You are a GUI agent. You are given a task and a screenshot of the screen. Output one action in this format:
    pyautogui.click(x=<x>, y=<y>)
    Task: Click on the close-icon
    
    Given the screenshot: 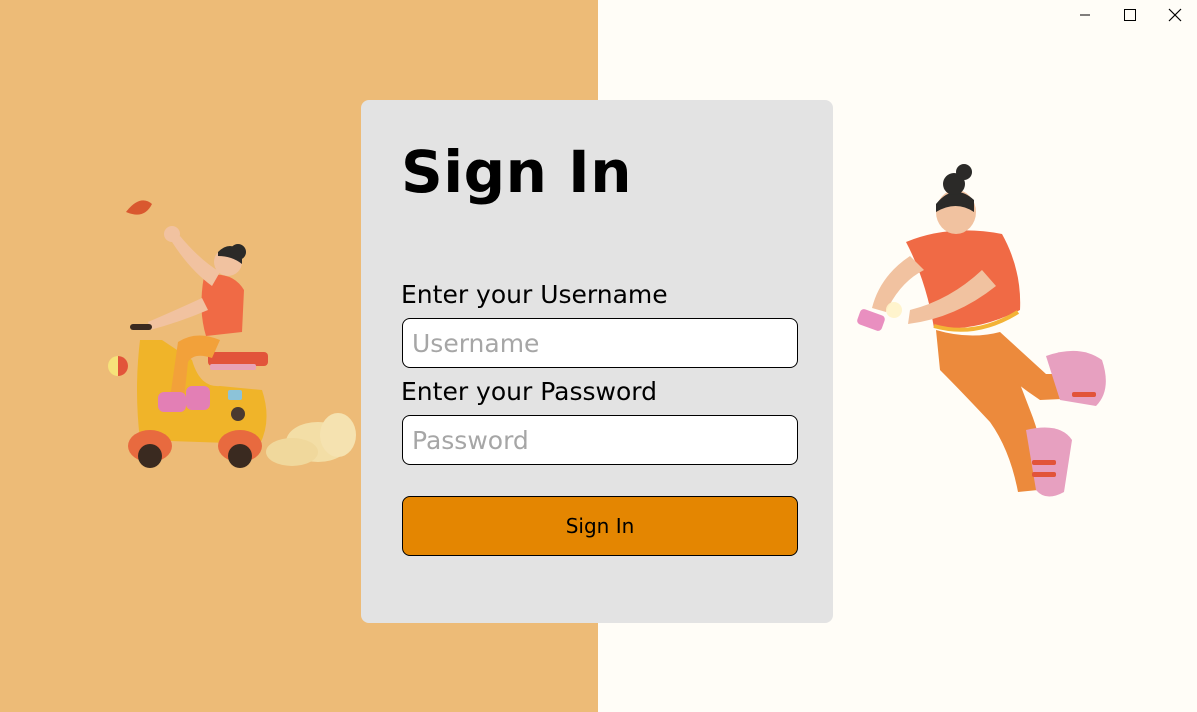 What is the action you would take?
    pyautogui.click(x=1174, y=15)
    